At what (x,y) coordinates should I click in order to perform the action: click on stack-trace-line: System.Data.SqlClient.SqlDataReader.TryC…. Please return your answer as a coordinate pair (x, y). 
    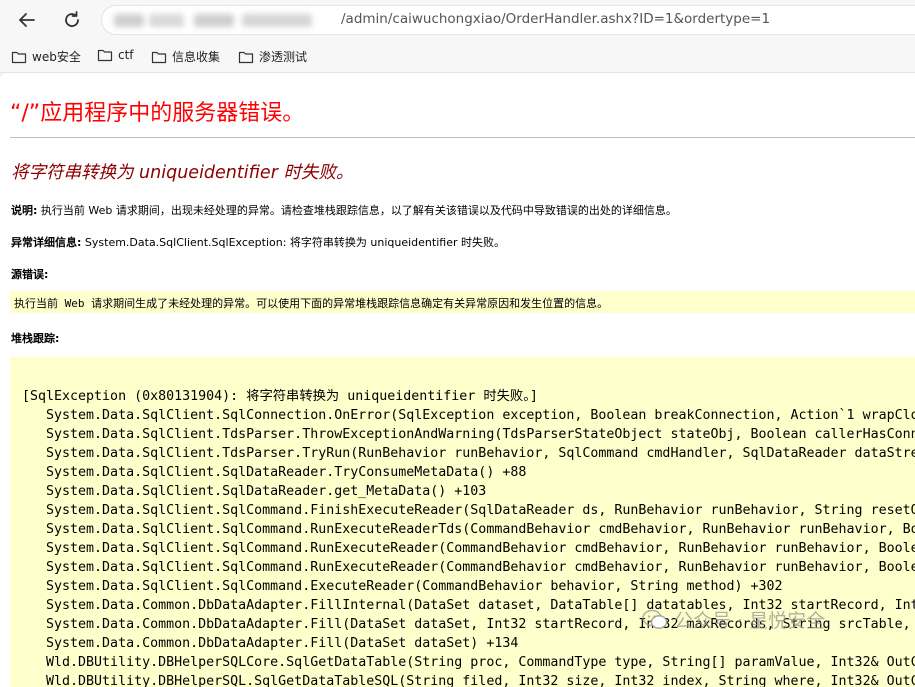
    Looking at the image, I should click on (274, 472).